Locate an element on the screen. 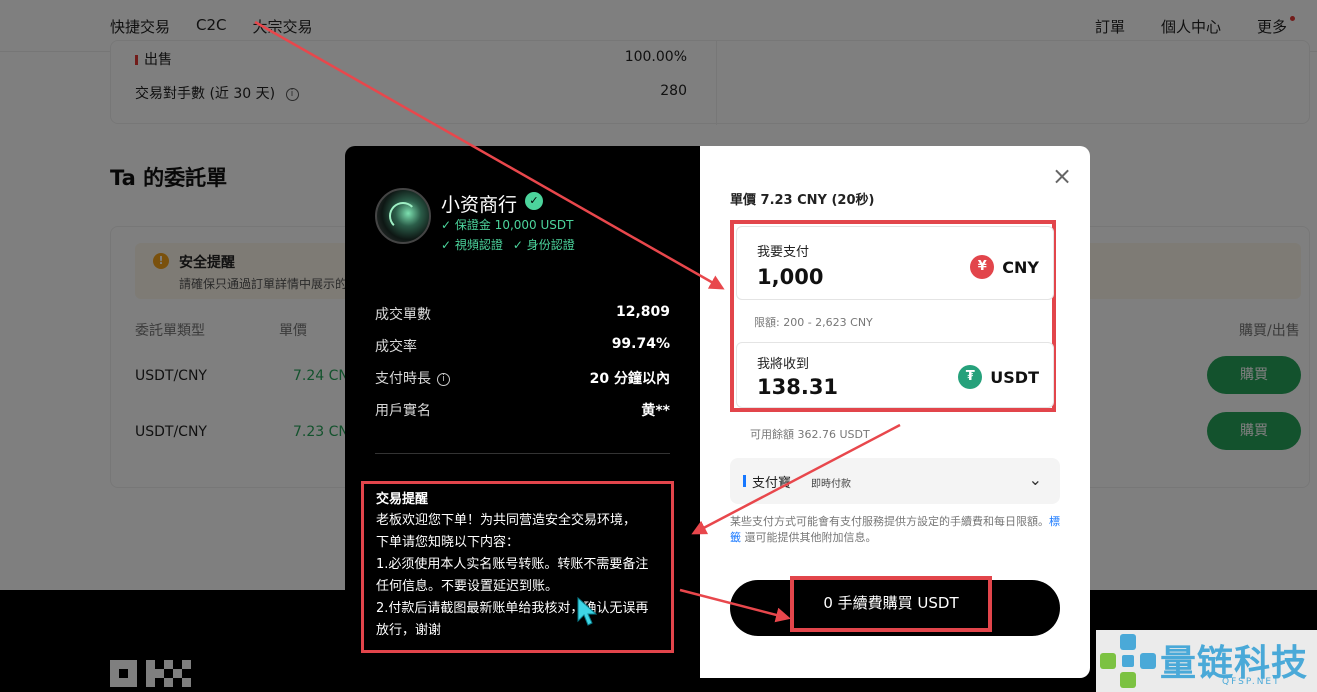 The height and width of the screenshot is (692, 1317). pay-amount-field: 我要支付 1,000 ¥ CNY is located at coordinates (895, 263).